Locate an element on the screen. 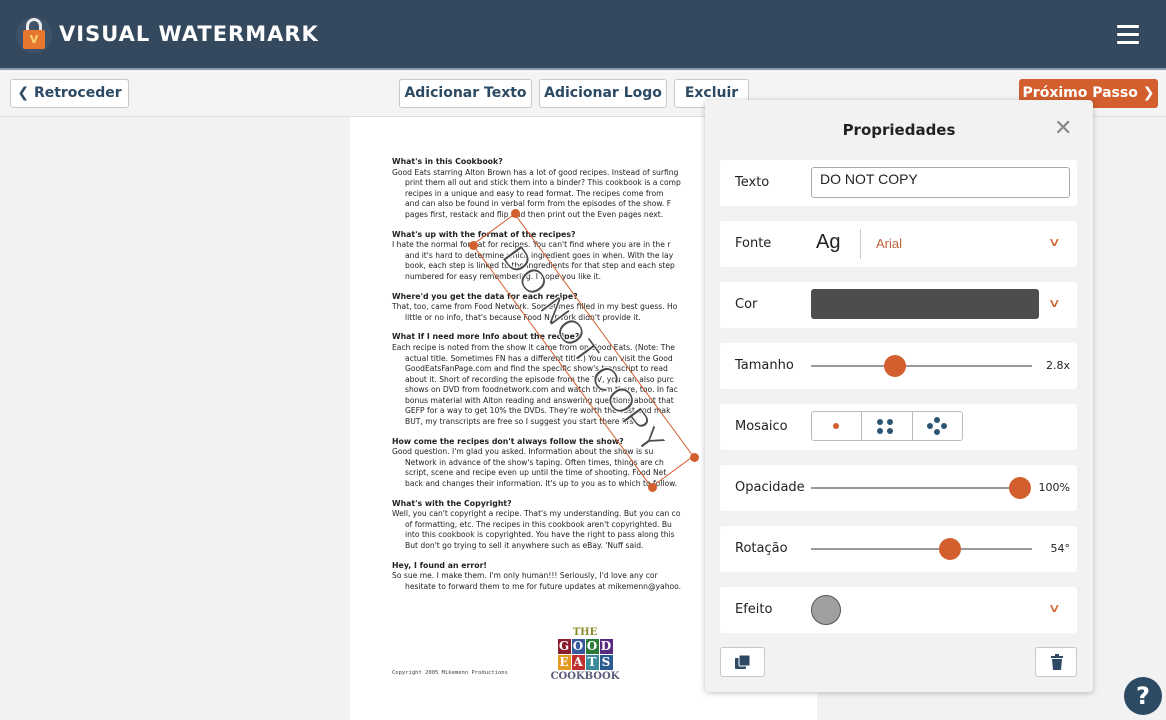 Image resolution: width=1166 pixels, height=720 pixels. effect-row: Efeito ∨ is located at coordinates (898, 610).